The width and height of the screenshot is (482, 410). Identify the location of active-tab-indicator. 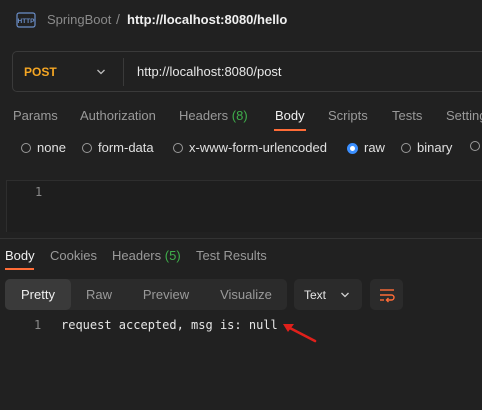
(290, 130).